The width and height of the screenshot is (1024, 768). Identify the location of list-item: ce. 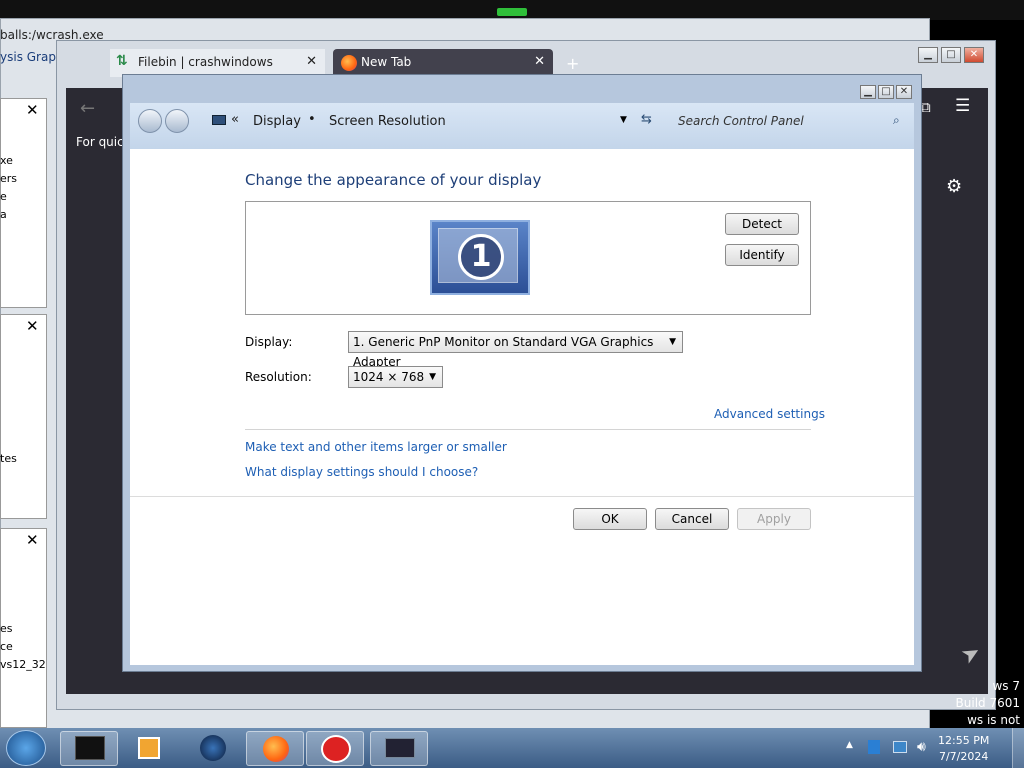
(23, 647).